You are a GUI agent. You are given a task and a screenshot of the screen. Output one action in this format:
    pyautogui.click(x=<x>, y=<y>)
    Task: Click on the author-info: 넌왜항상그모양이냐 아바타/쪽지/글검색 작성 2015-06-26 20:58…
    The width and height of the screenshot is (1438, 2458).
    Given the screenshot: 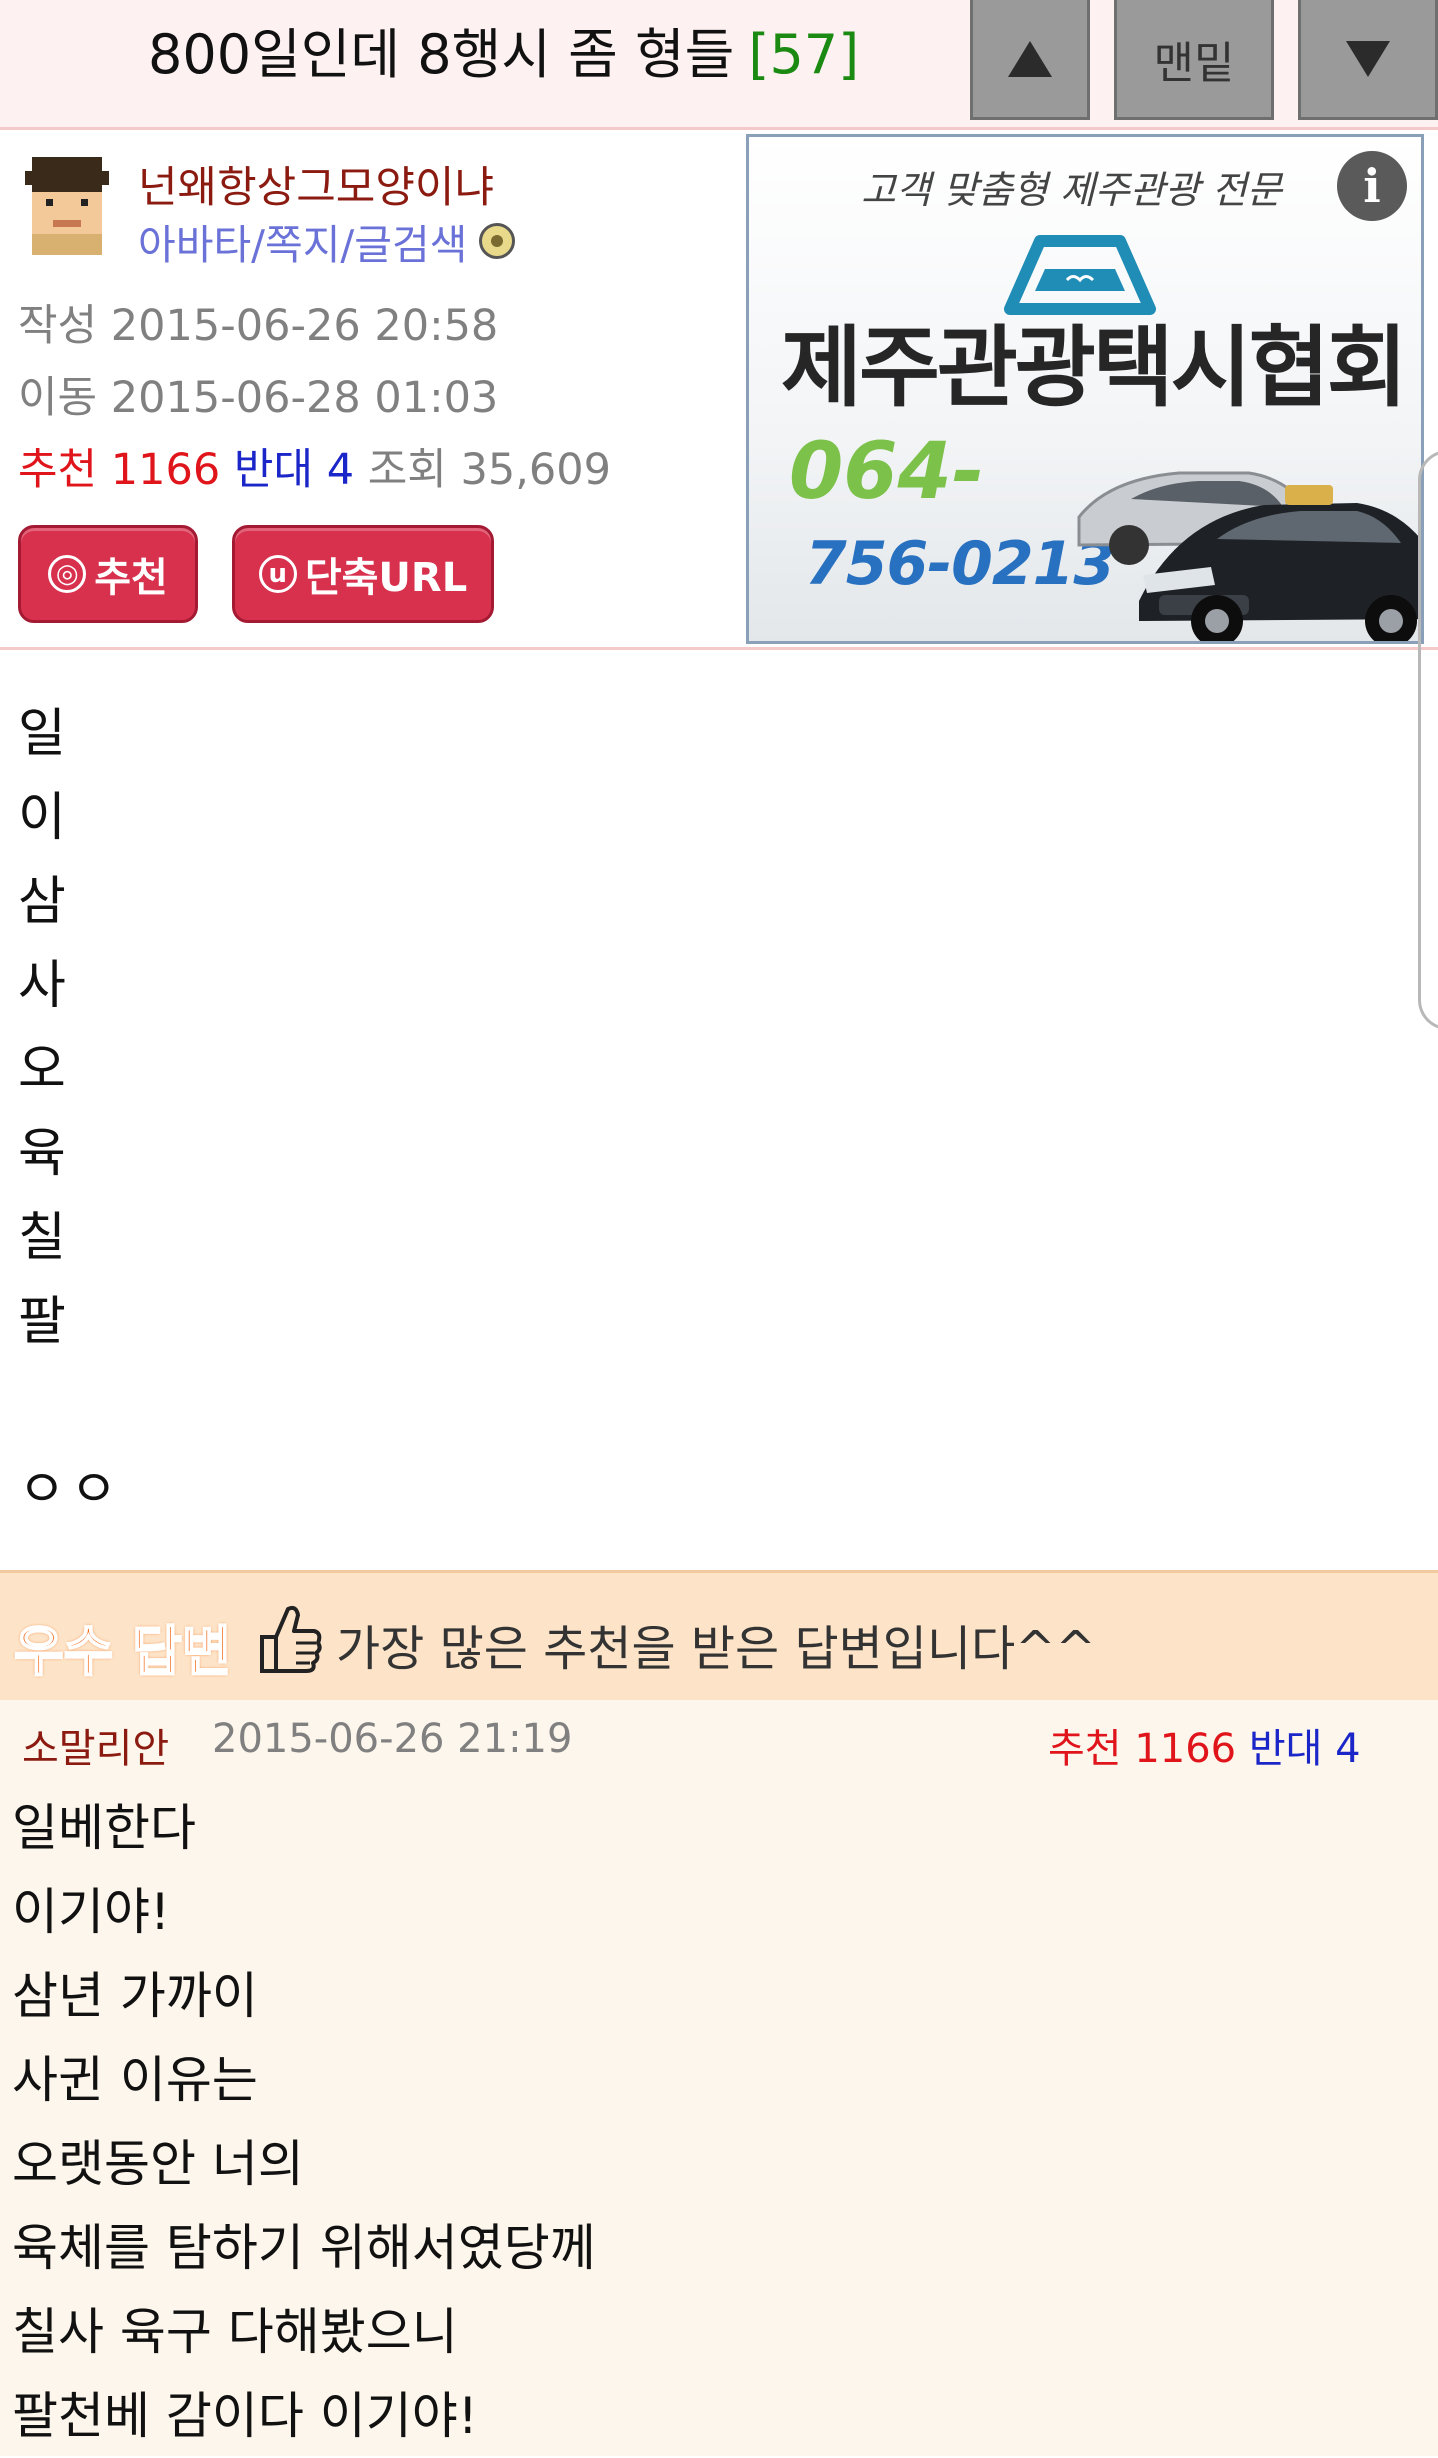 What is the action you would take?
    pyautogui.click(x=373, y=390)
    